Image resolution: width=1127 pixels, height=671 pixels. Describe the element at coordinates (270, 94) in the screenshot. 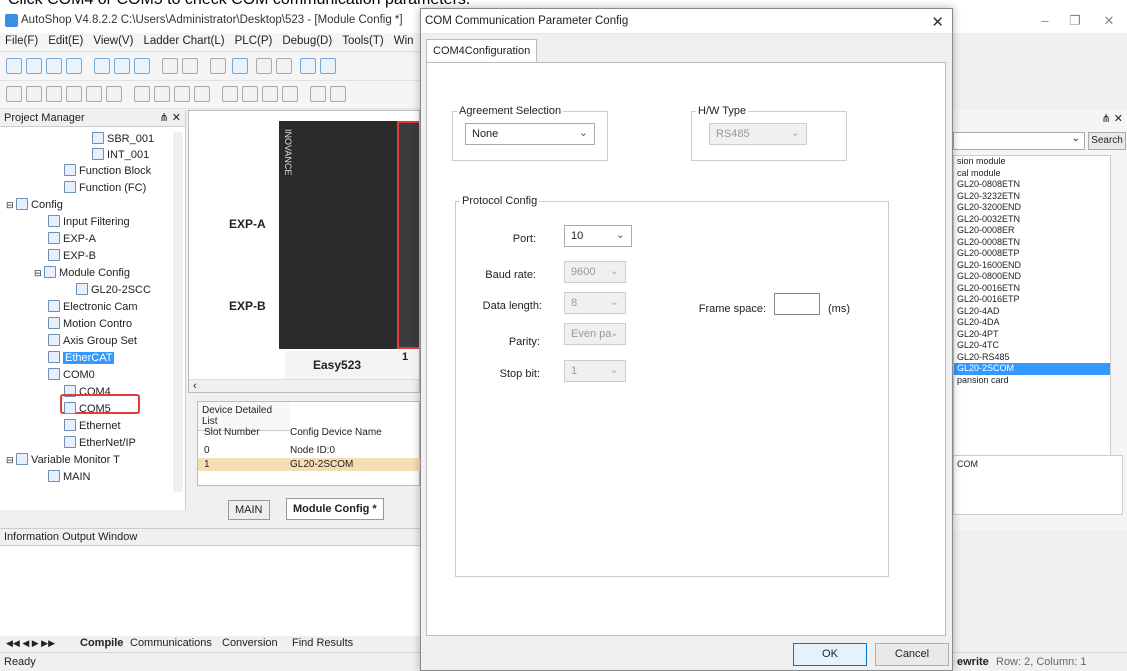

I see `instruction-box-icon` at that location.